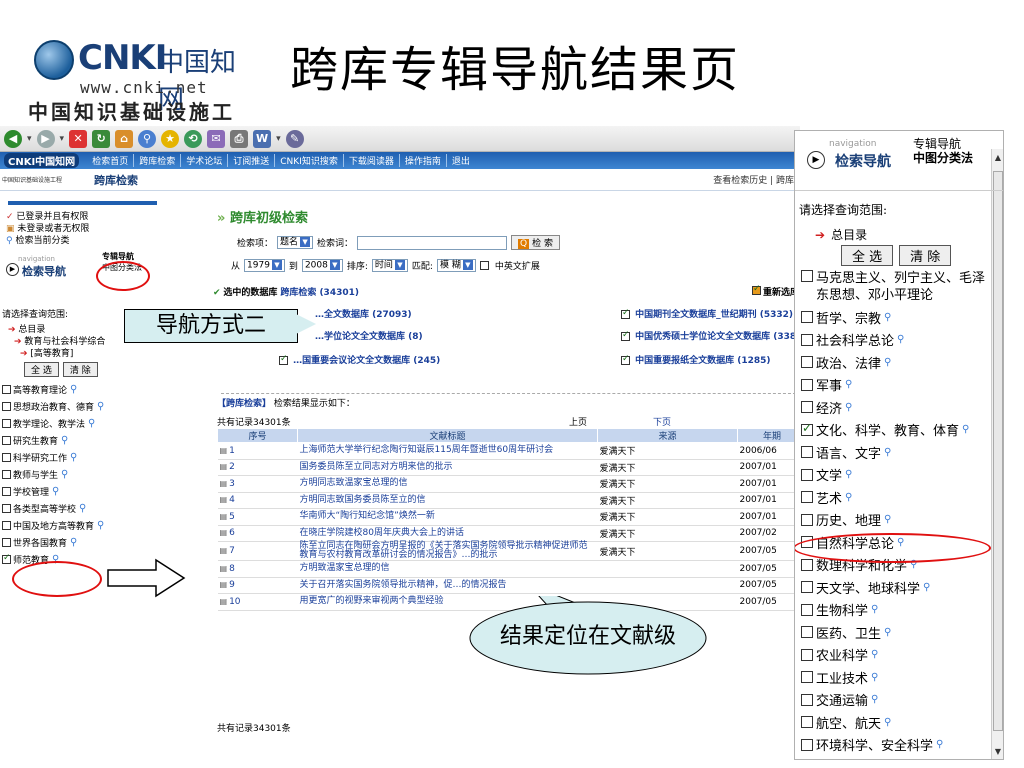 The height and width of the screenshot is (768, 1024). Describe the element at coordinates (83, 457) in the screenshot. I see `left-category-item: 科学研究工作 ⚲` at that location.